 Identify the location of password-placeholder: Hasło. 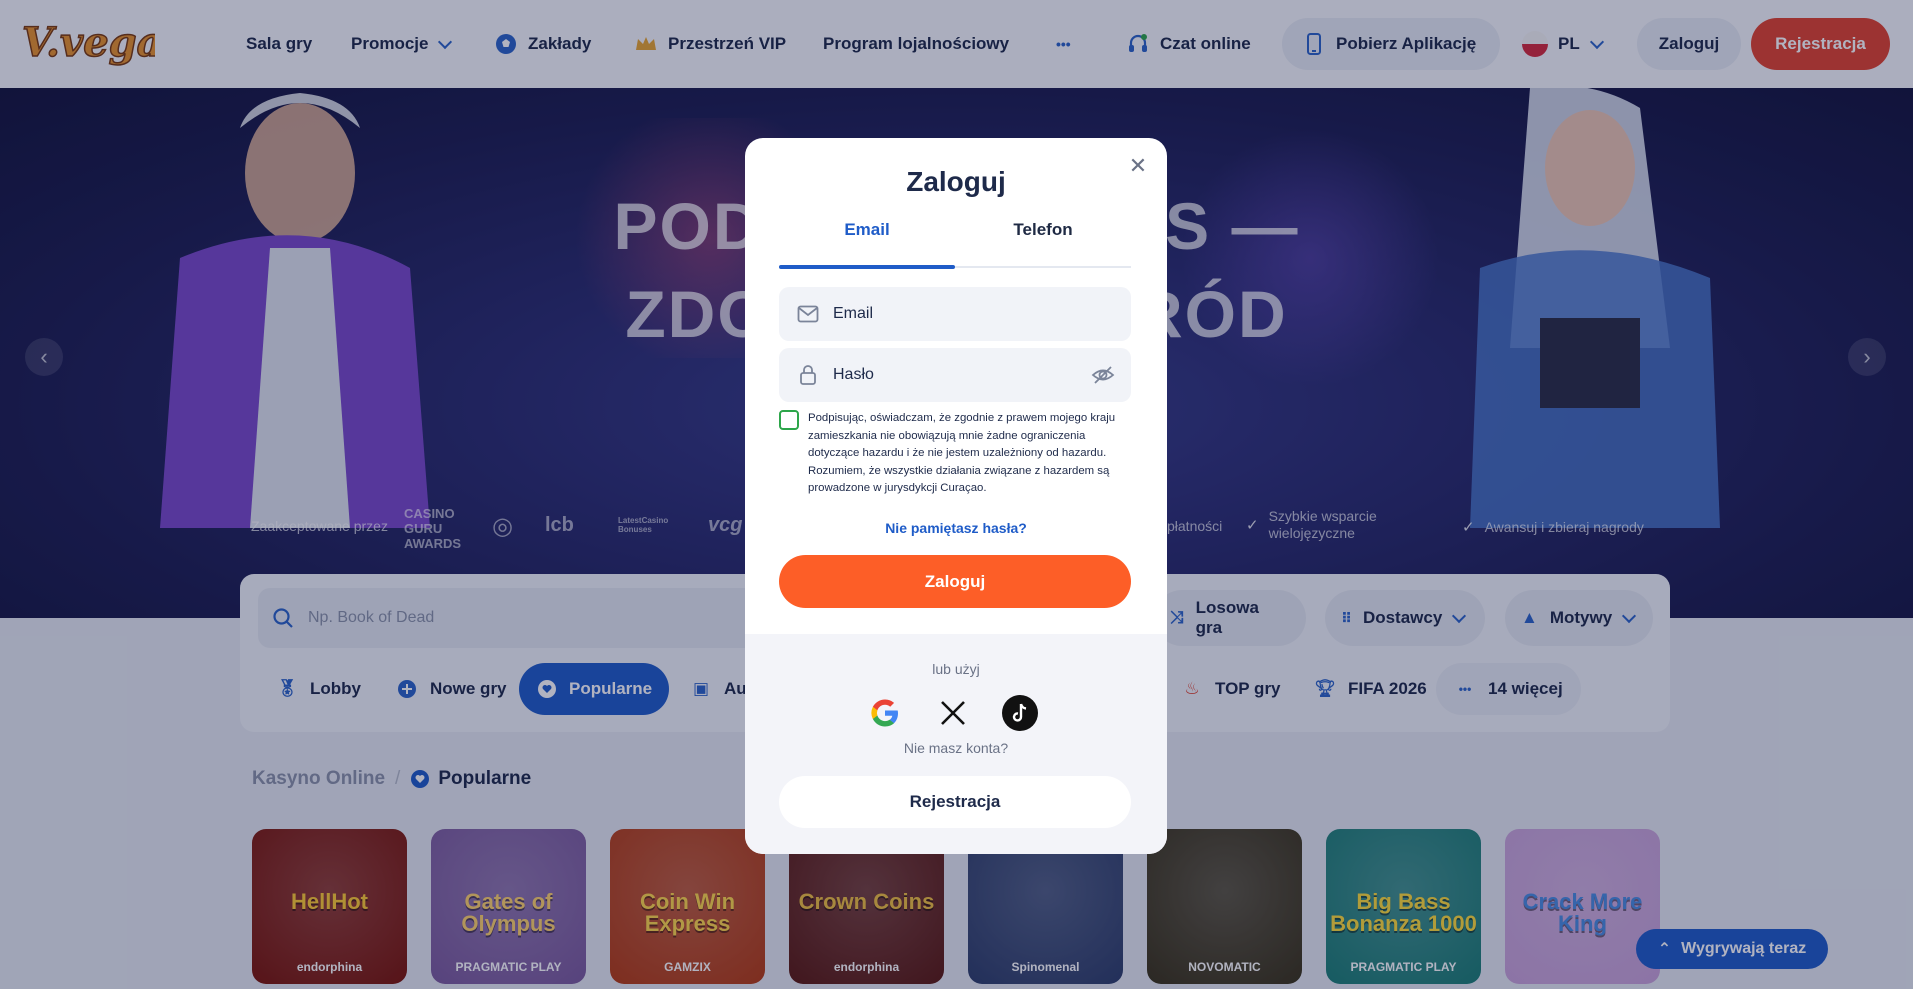
(853, 374).